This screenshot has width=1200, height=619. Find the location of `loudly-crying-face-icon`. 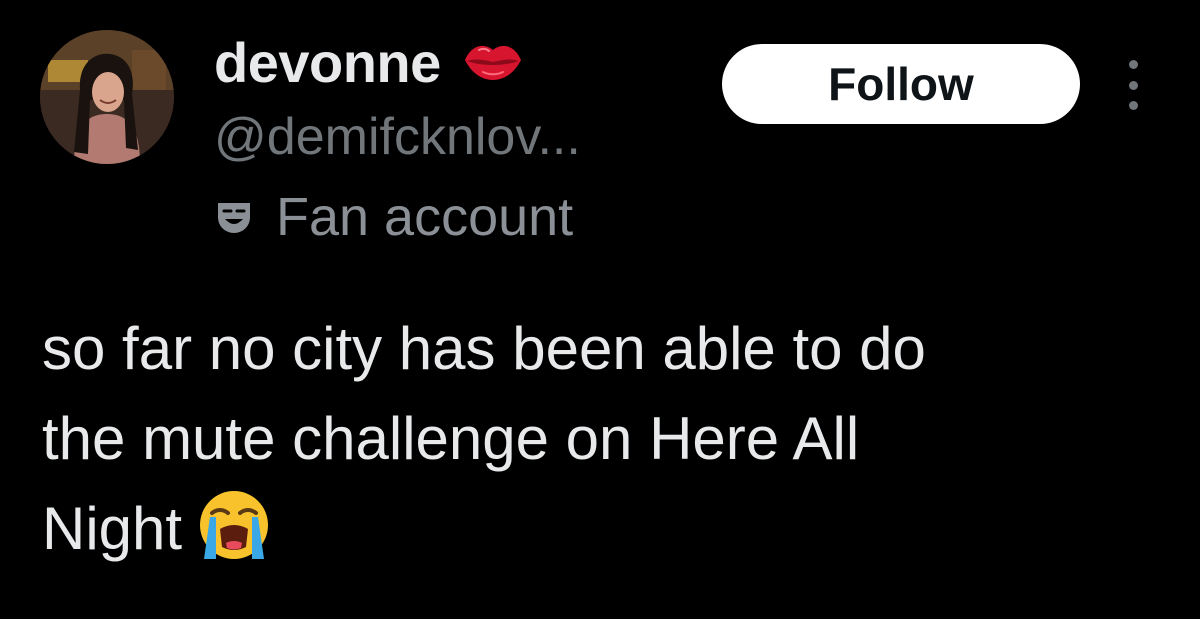

loudly-crying-face-icon is located at coordinates (234, 525).